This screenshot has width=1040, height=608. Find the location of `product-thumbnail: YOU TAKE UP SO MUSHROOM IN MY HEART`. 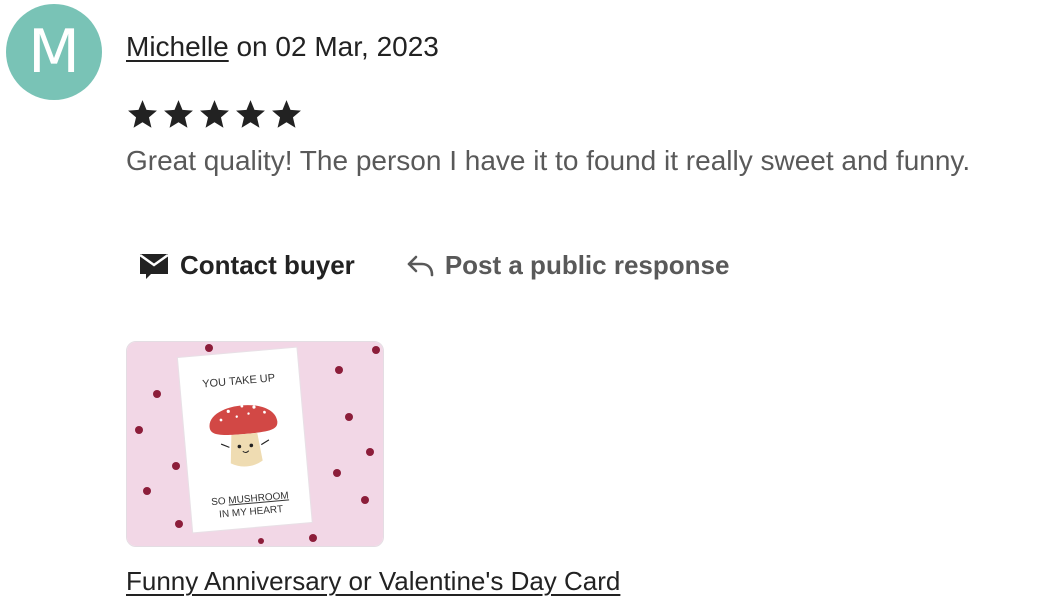

product-thumbnail: YOU TAKE UP SO MUSHROOM IN MY HEART is located at coordinates (255, 444).